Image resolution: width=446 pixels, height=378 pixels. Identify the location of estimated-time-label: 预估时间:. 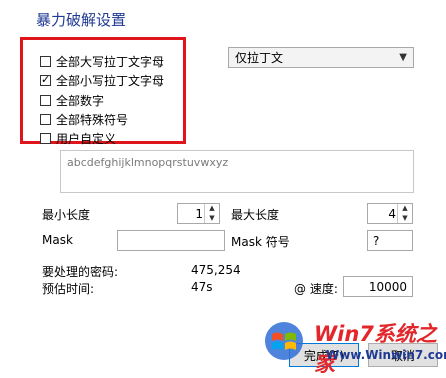
(68, 289).